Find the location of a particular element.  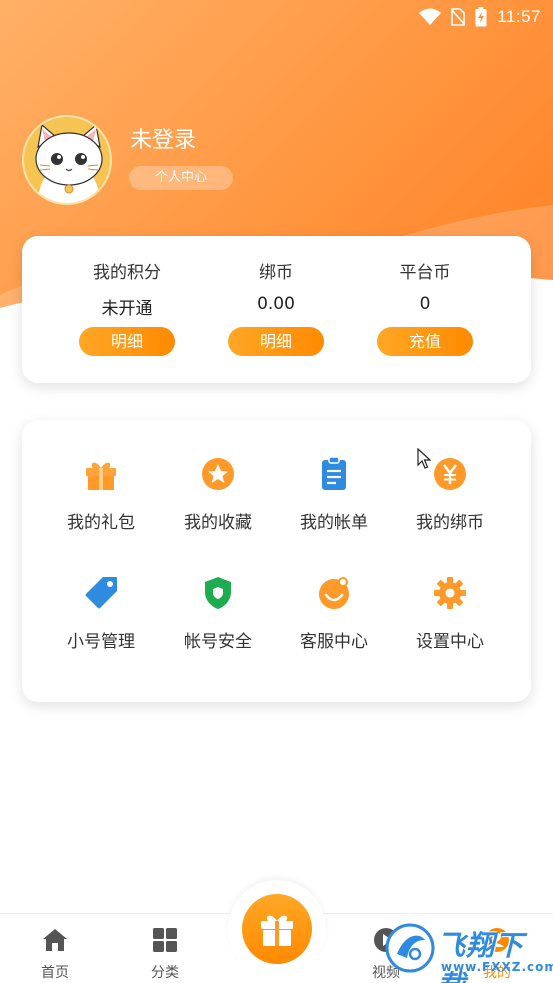

star-icon is located at coordinates (218, 474).